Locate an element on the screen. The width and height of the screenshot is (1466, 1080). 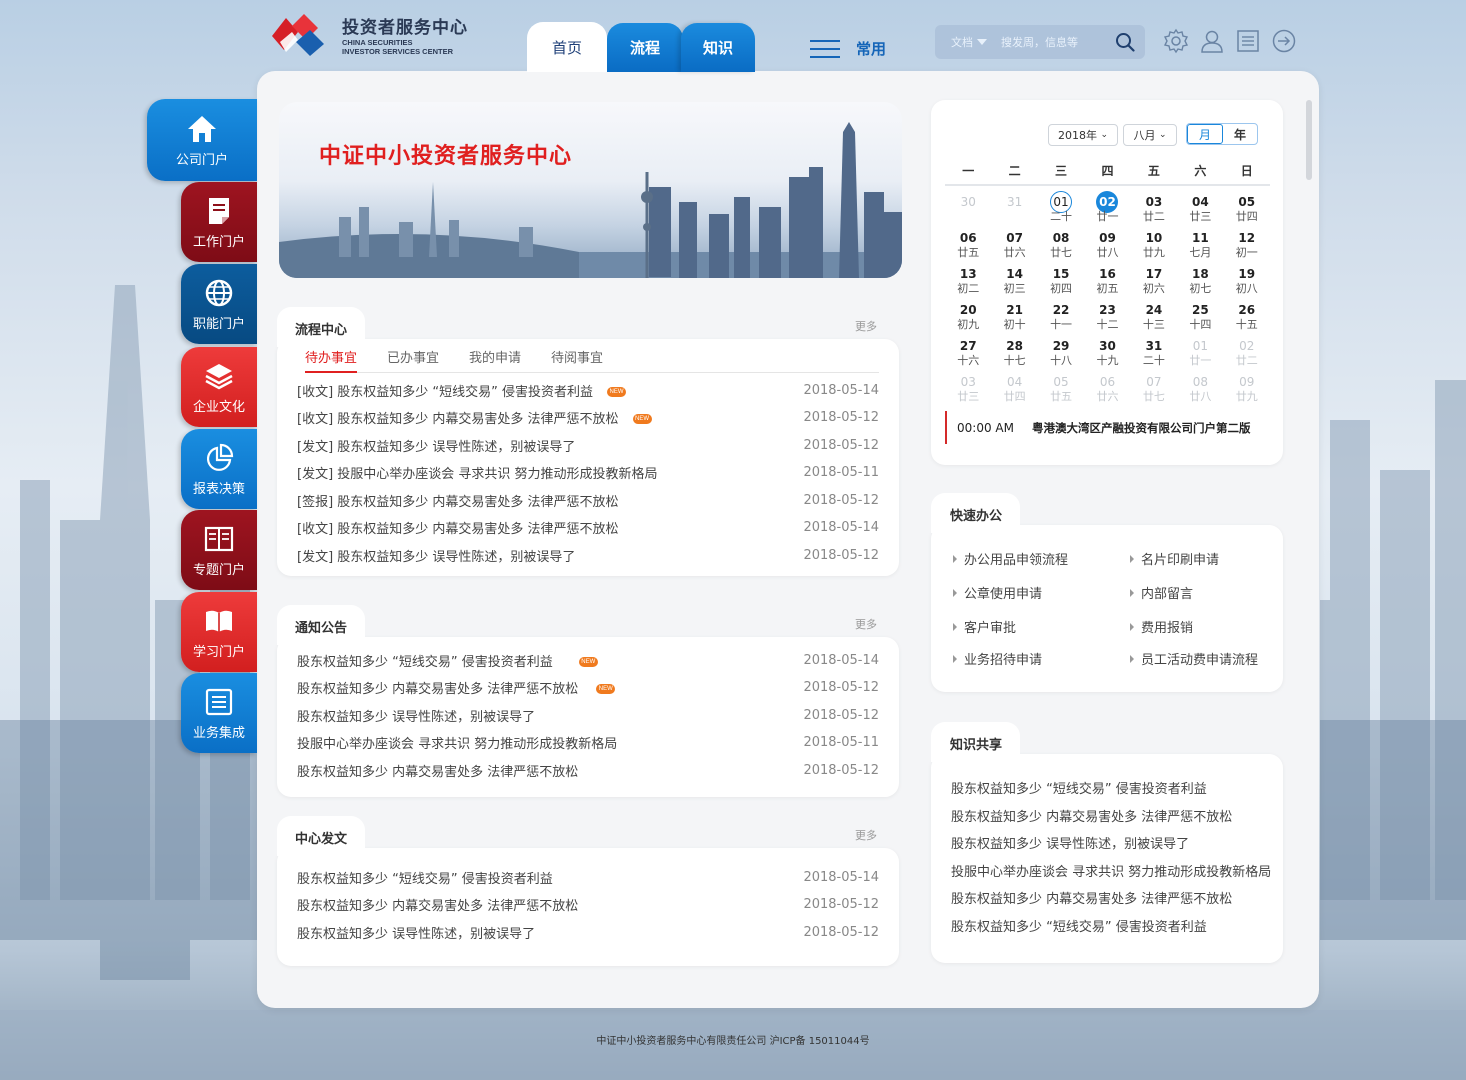
calendar-day: 26 十五 is located at coordinates (1247, 317).